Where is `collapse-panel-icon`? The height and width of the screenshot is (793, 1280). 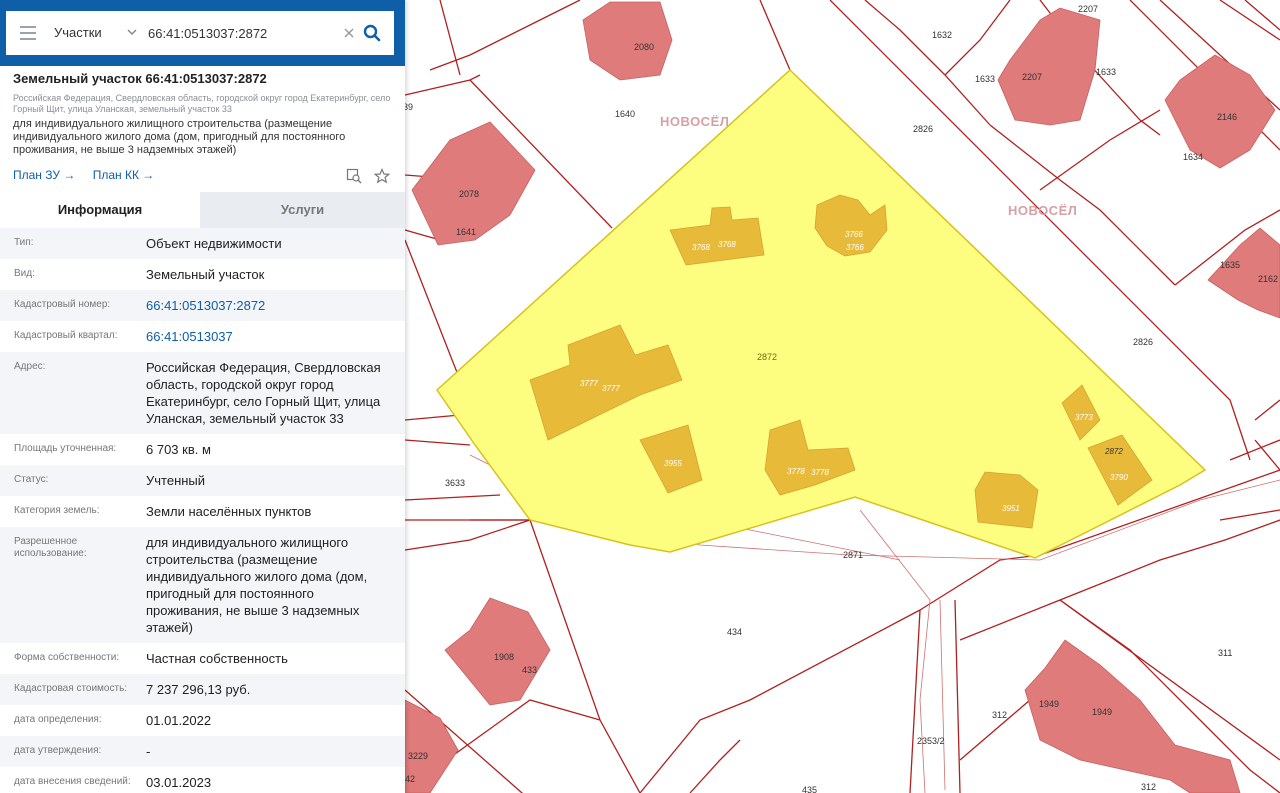 collapse-panel-icon is located at coordinates (404, 34).